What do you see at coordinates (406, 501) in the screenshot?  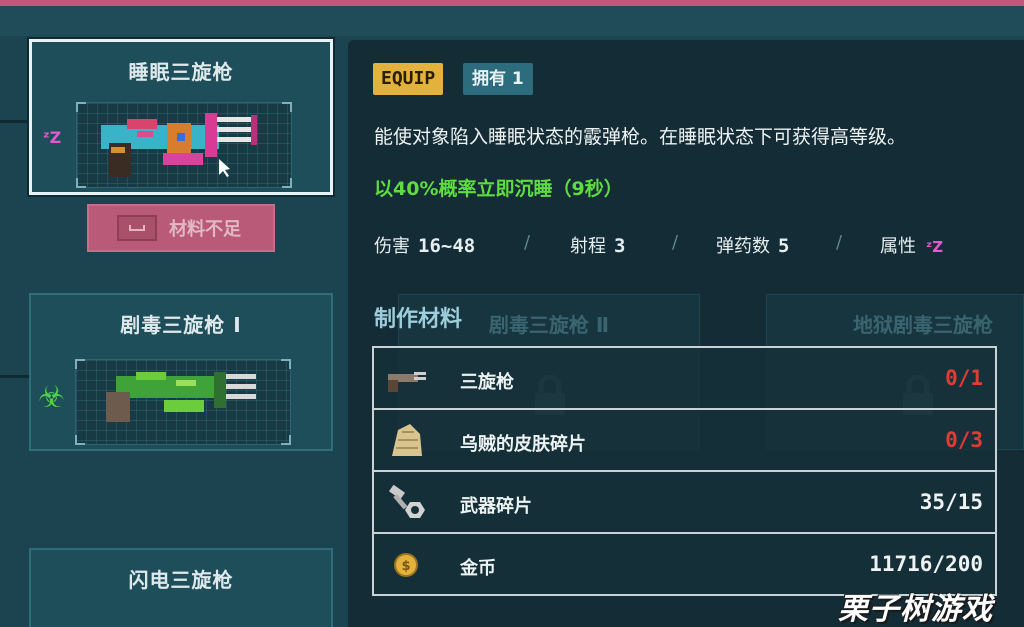 I see `bolt-nut-icon` at bounding box center [406, 501].